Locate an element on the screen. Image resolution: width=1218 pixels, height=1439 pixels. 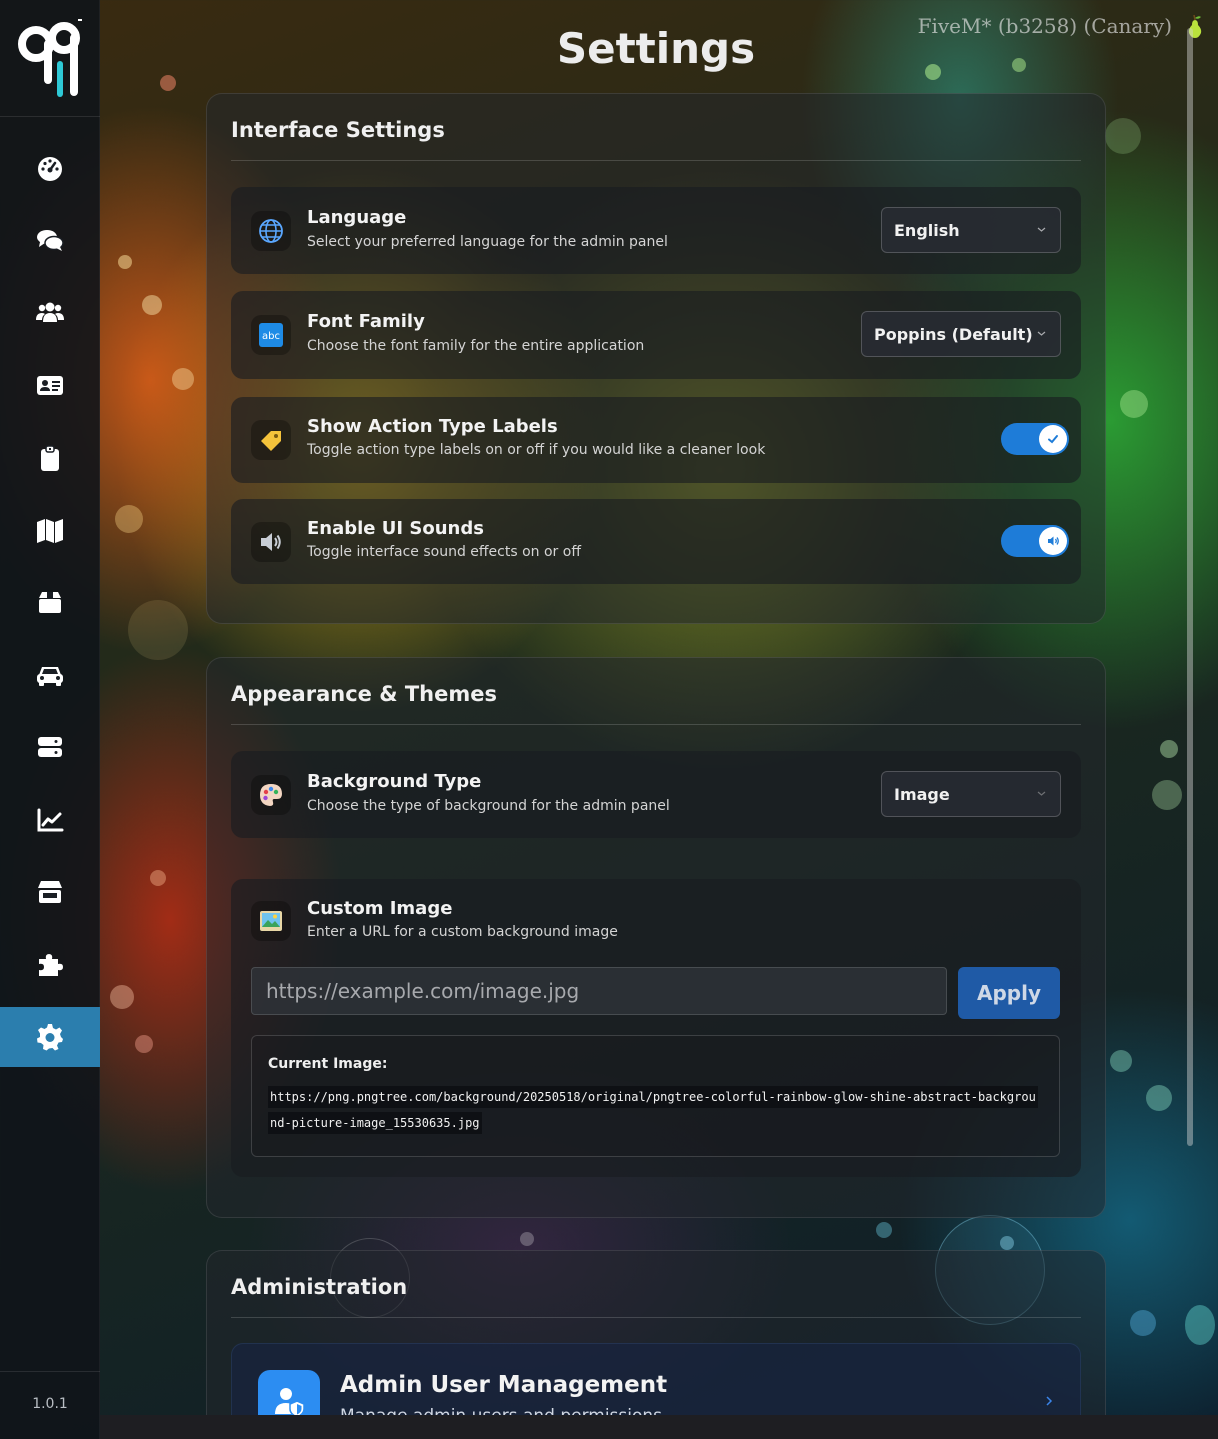
sidebar-item-vehicles is located at coordinates (50, 675).